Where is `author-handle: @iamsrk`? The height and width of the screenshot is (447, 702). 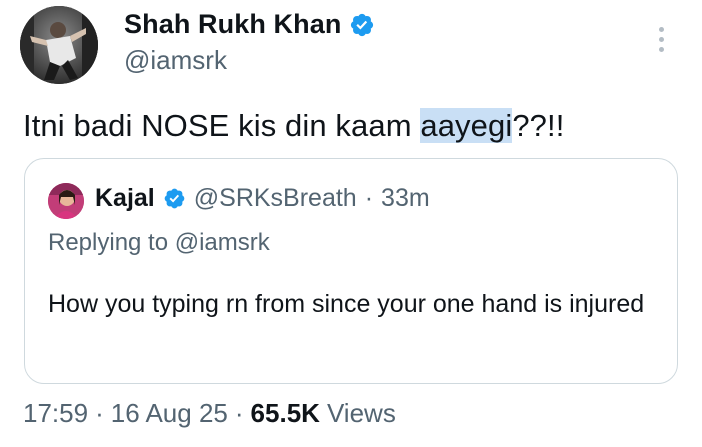 author-handle: @iamsrk is located at coordinates (175, 60).